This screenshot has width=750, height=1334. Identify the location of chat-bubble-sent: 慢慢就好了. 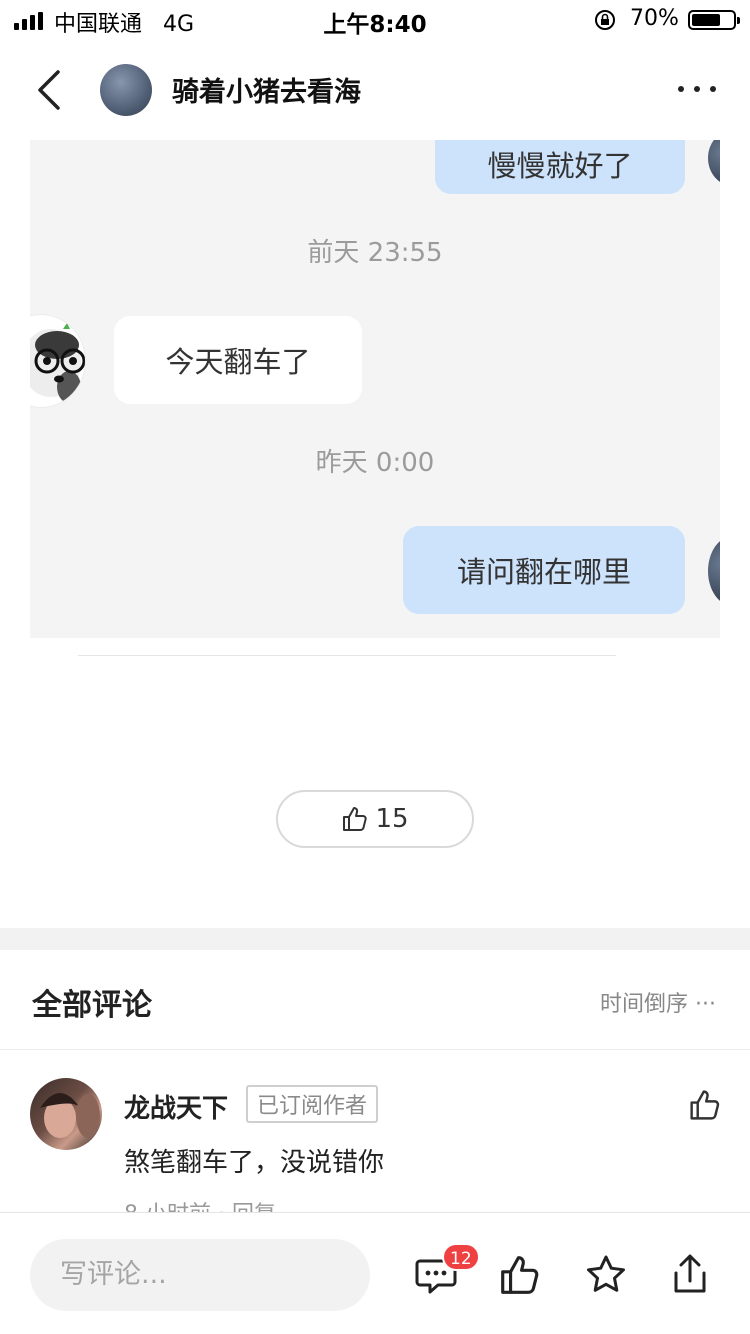
(560, 167).